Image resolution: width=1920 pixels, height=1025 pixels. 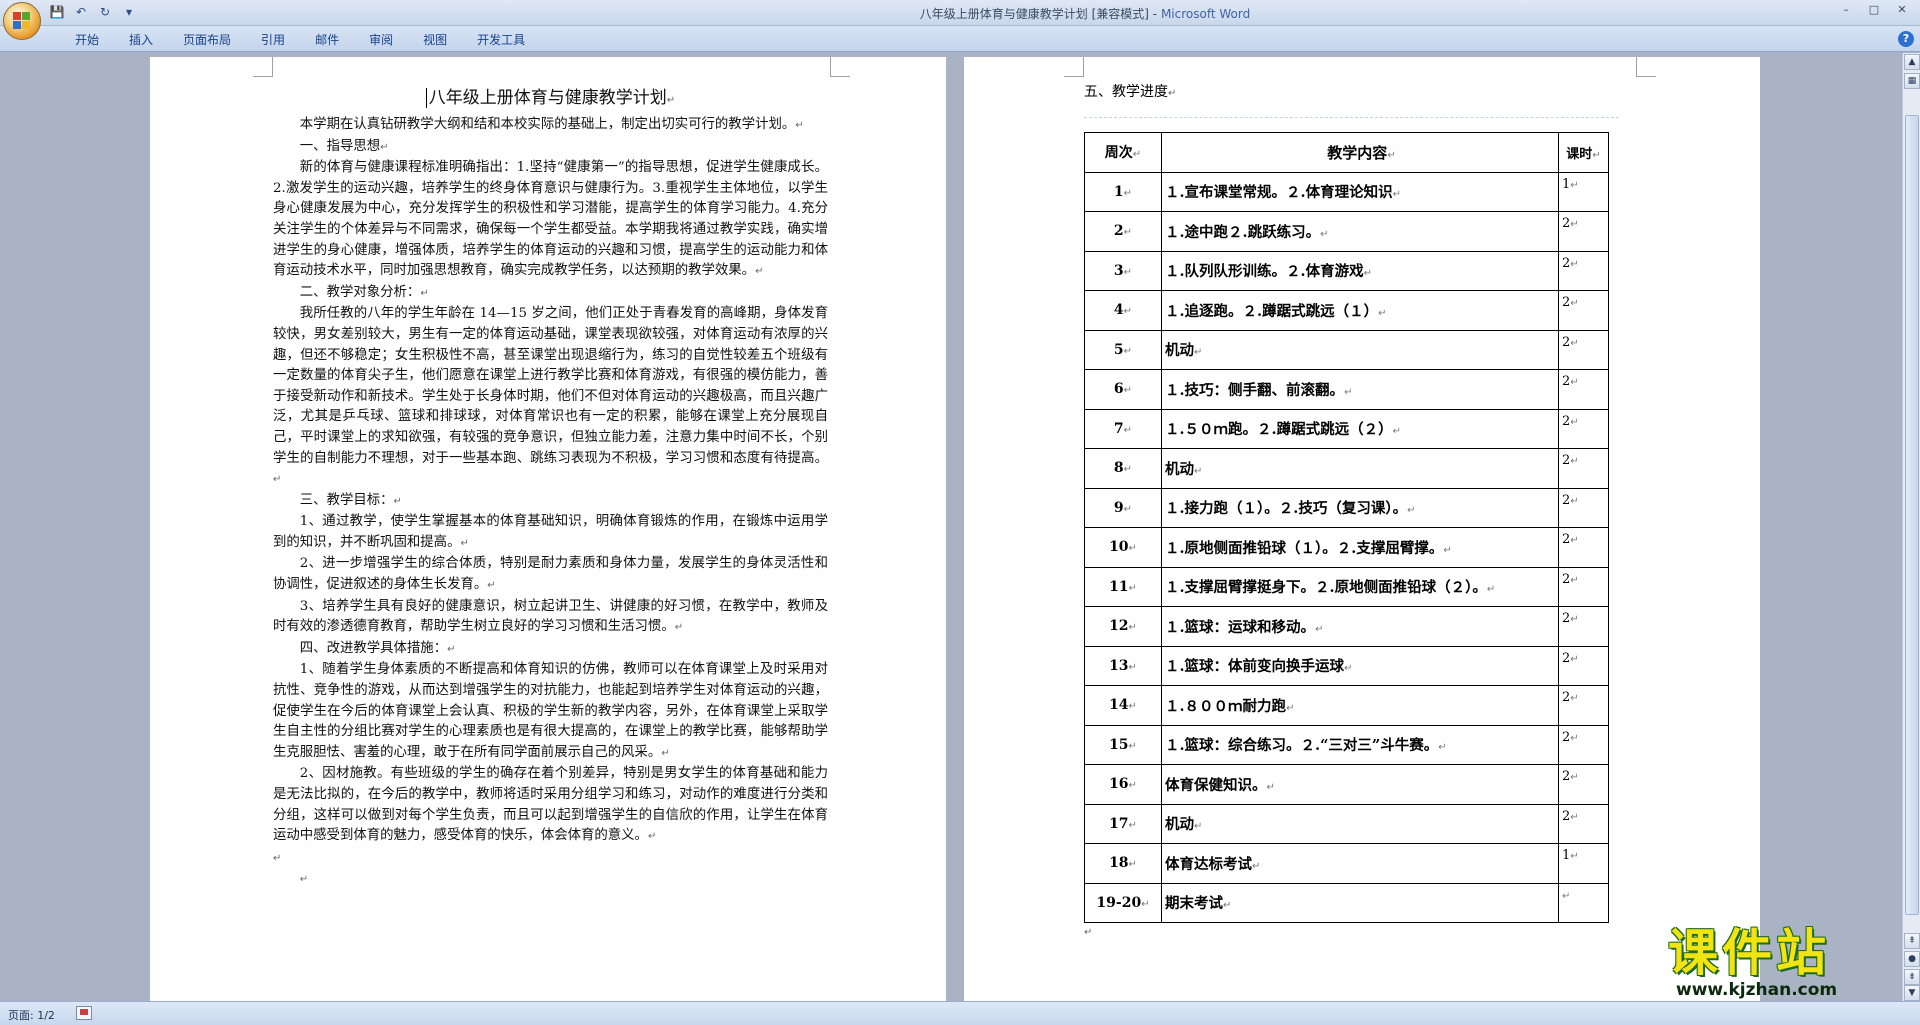 What do you see at coordinates (1360, 191) in the screenshot?
I see `content-cell: １.宣布课堂常规。２.体育理论知识↵` at bounding box center [1360, 191].